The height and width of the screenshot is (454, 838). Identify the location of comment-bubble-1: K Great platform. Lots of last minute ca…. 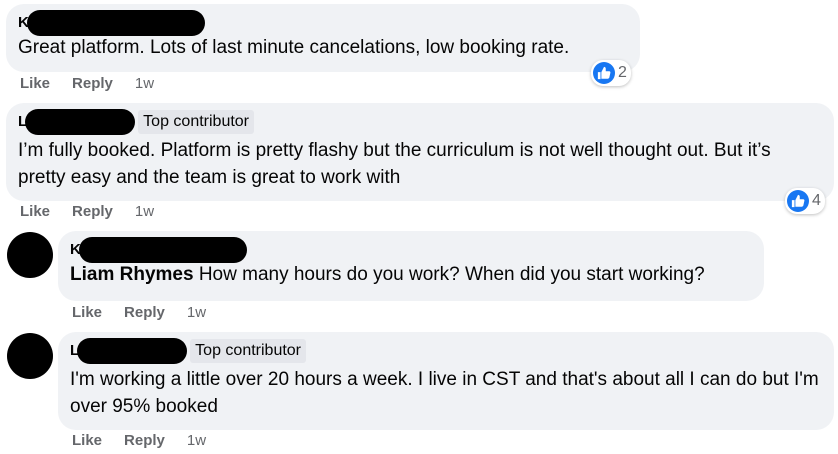
(323, 38).